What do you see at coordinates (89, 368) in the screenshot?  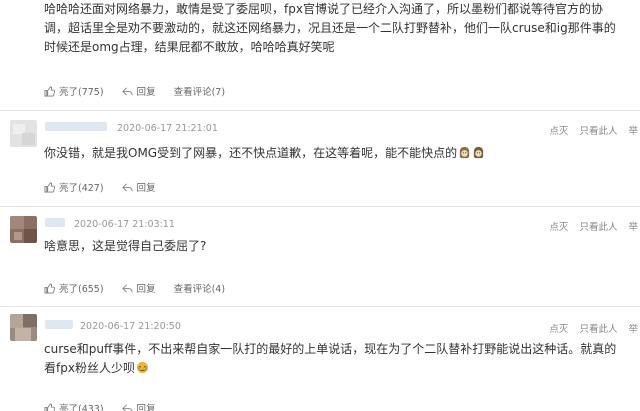 I see `comment-text-body: 看fpx粉丝人少呗` at bounding box center [89, 368].